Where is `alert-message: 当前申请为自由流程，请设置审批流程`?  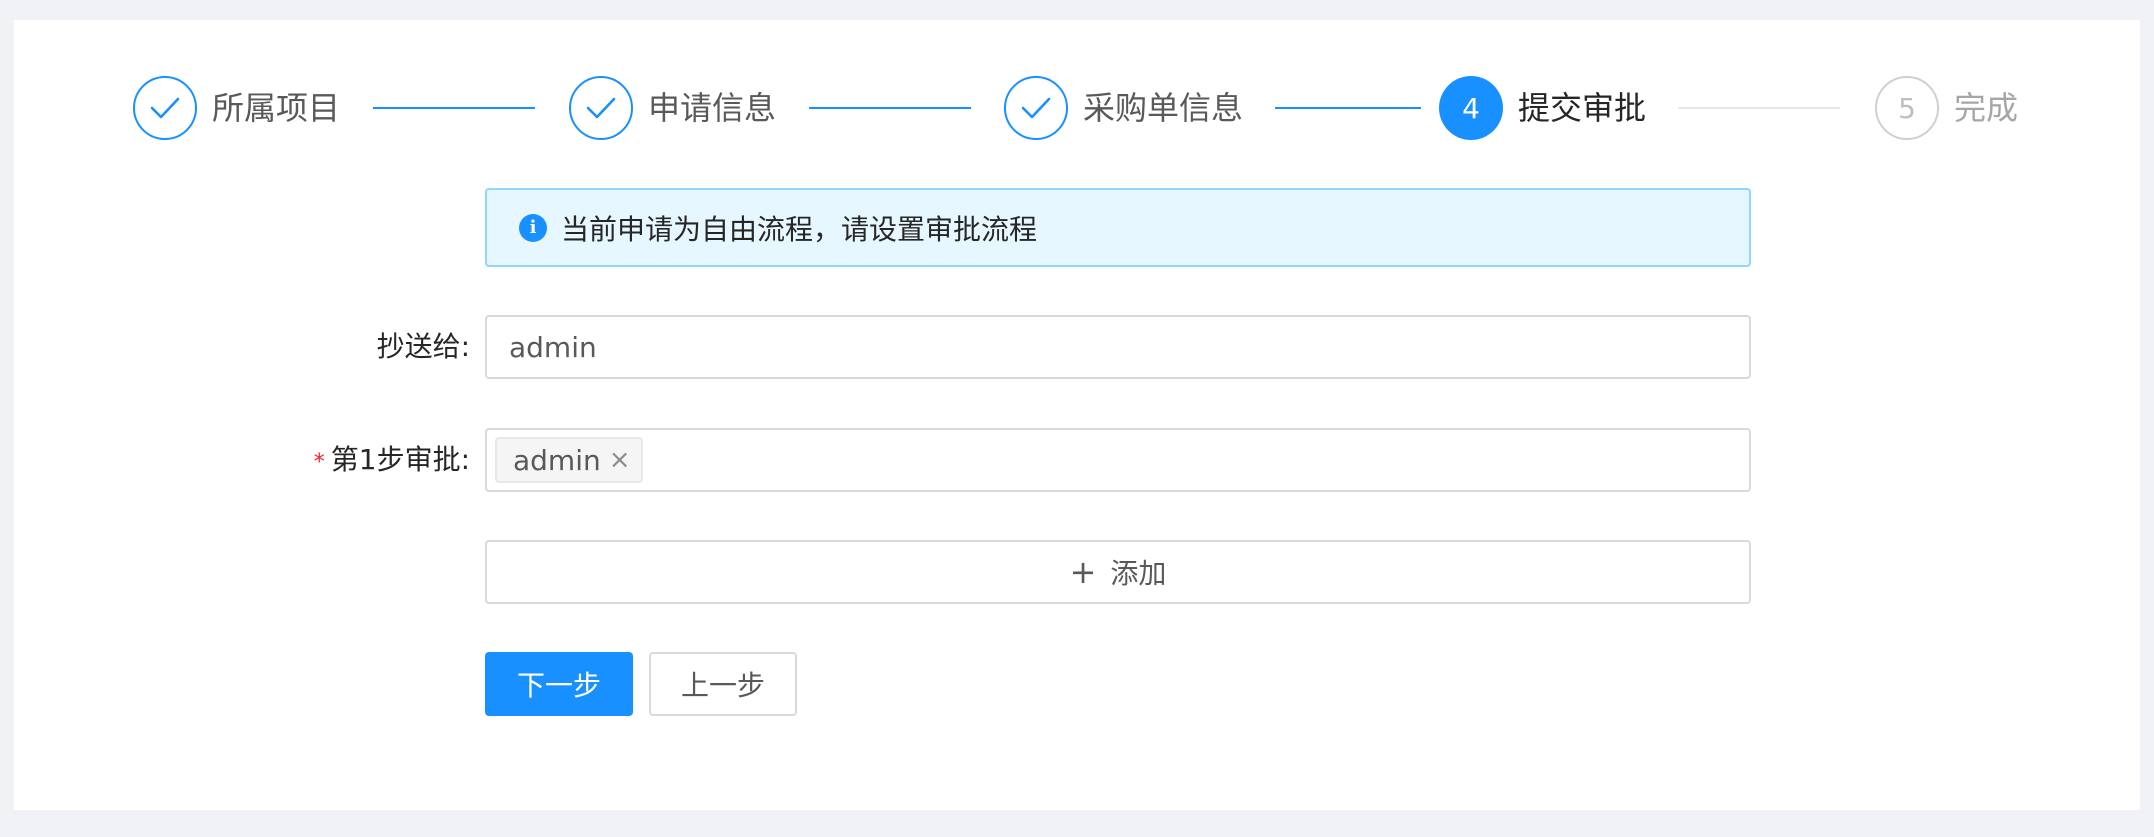
alert-message: 当前申请为自由流程，请设置审批流程 is located at coordinates (799, 229).